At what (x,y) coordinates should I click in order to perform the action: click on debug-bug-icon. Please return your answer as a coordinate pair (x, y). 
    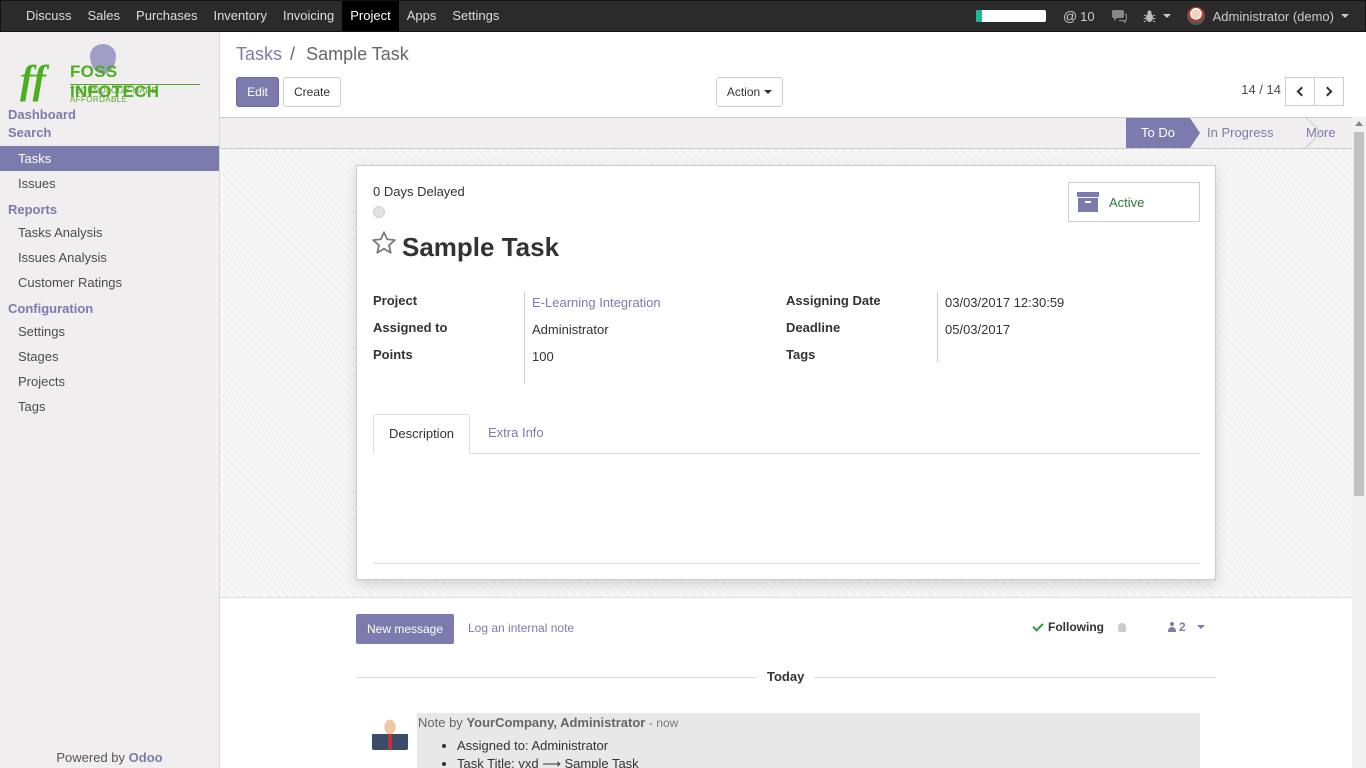
    Looking at the image, I should click on (1157, 16).